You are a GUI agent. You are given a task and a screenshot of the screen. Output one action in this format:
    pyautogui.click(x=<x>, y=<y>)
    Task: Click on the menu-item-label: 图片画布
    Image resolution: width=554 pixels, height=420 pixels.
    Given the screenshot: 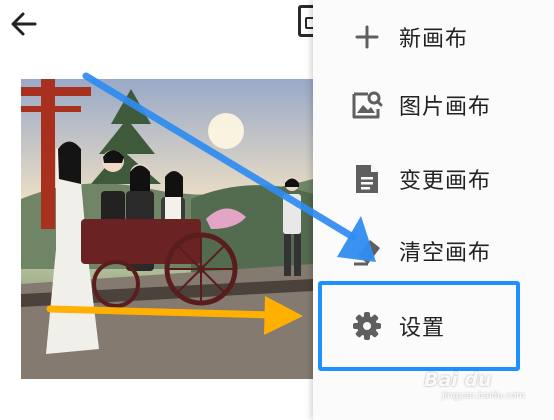 What is the action you would take?
    pyautogui.click(x=445, y=107)
    